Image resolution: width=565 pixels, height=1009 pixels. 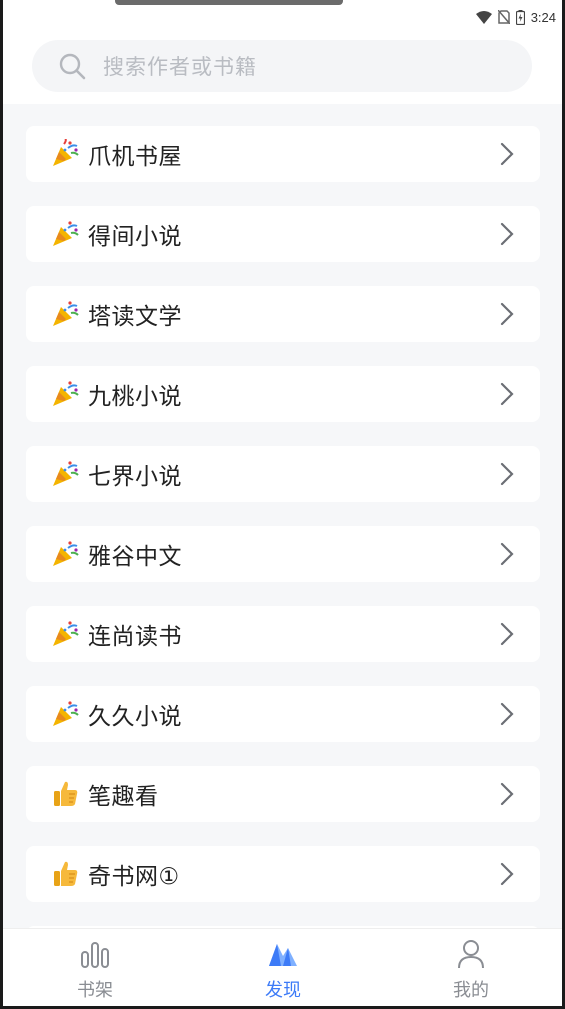 What do you see at coordinates (135, 557) in the screenshot?
I see `list-item-label: 雅谷中文` at bounding box center [135, 557].